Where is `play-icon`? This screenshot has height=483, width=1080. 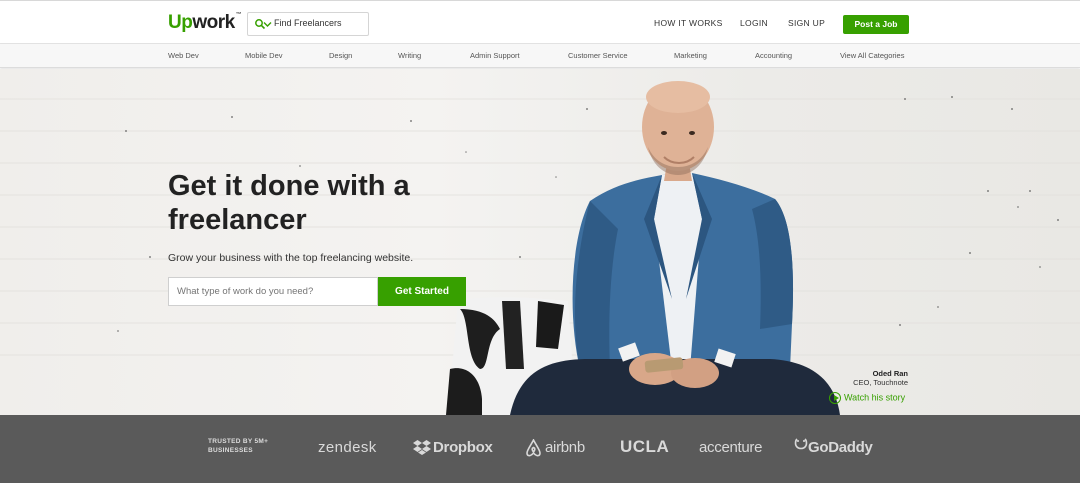 play-icon is located at coordinates (835, 398).